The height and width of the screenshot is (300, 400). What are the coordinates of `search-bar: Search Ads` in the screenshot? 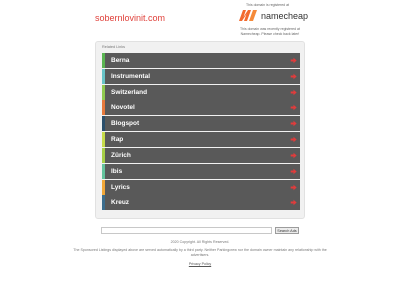 It's located at (200, 230).